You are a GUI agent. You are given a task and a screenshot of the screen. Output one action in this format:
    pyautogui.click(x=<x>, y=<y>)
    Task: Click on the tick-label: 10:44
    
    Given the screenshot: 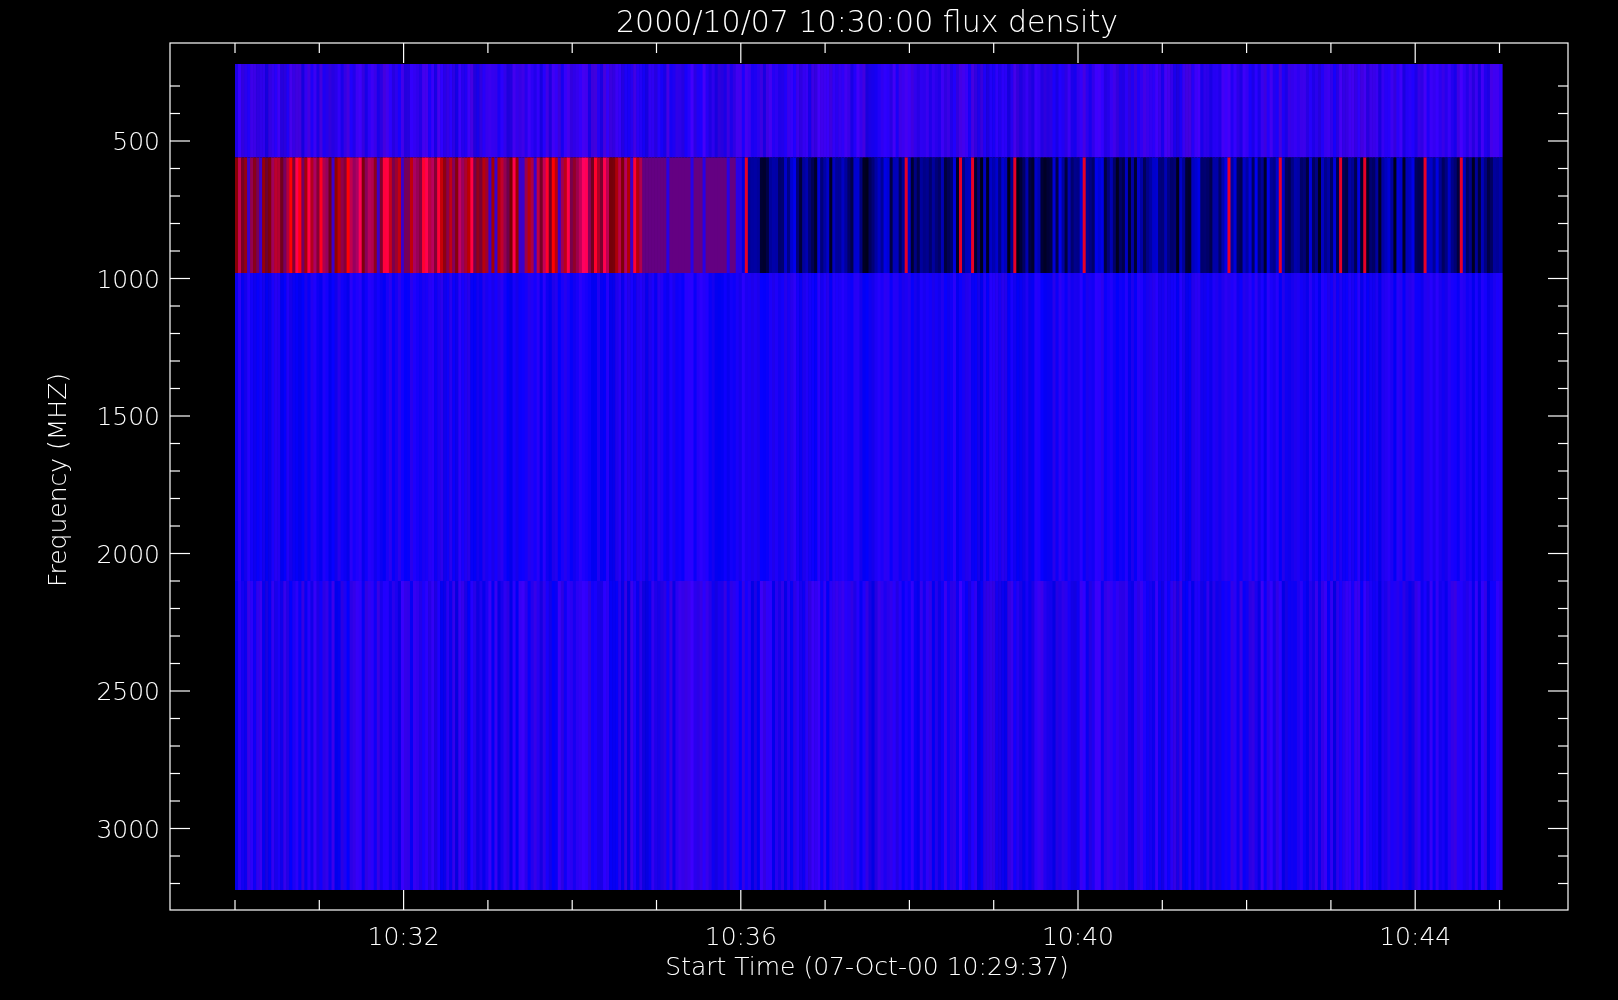 What is the action you would take?
    pyautogui.click(x=1415, y=936)
    